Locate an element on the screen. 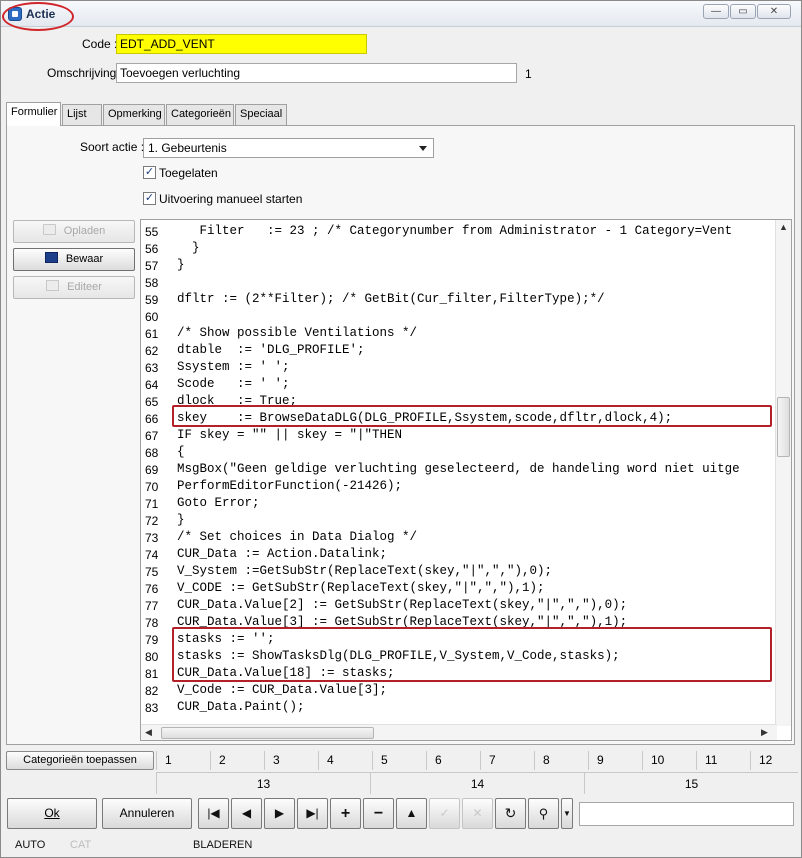 The height and width of the screenshot is (858, 802). code-line: 82 V_Code := CUR_Data.Value[3]; is located at coordinates (459, 690).